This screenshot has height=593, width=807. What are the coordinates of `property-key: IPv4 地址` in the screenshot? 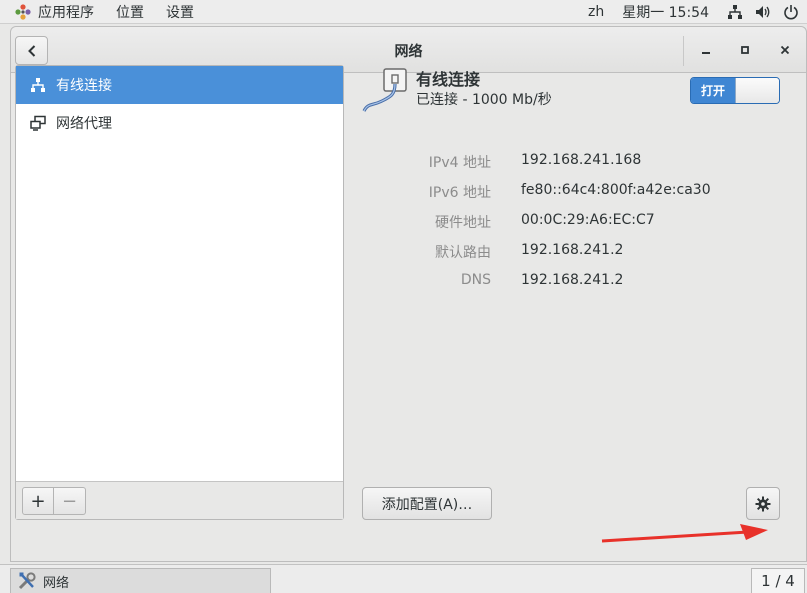 It's located at (459, 163).